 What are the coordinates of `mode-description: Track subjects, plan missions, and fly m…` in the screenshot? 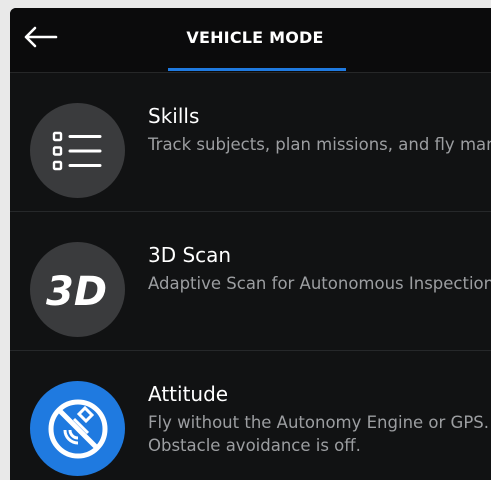 It's located at (319, 144).